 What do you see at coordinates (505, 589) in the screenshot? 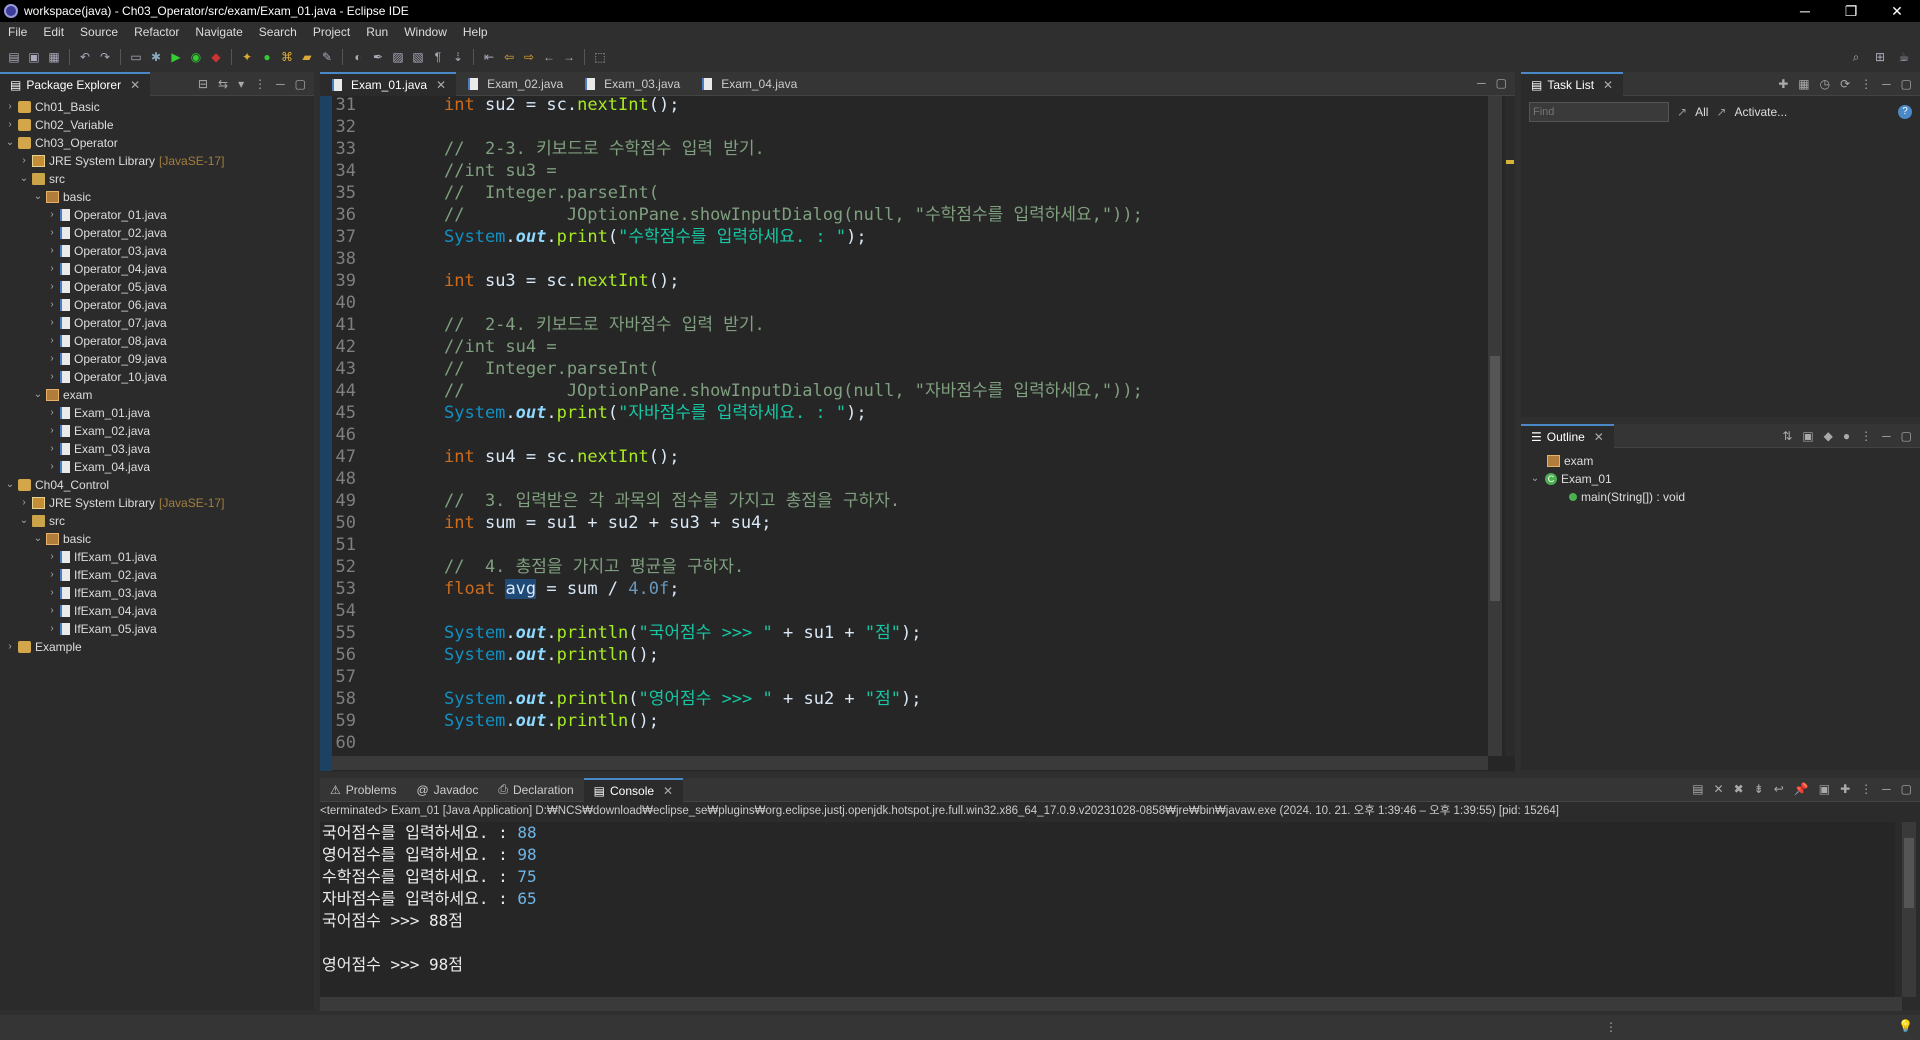
I see `code-line: 53 float avg = sum / 4.0f;` at bounding box center [505, 589].